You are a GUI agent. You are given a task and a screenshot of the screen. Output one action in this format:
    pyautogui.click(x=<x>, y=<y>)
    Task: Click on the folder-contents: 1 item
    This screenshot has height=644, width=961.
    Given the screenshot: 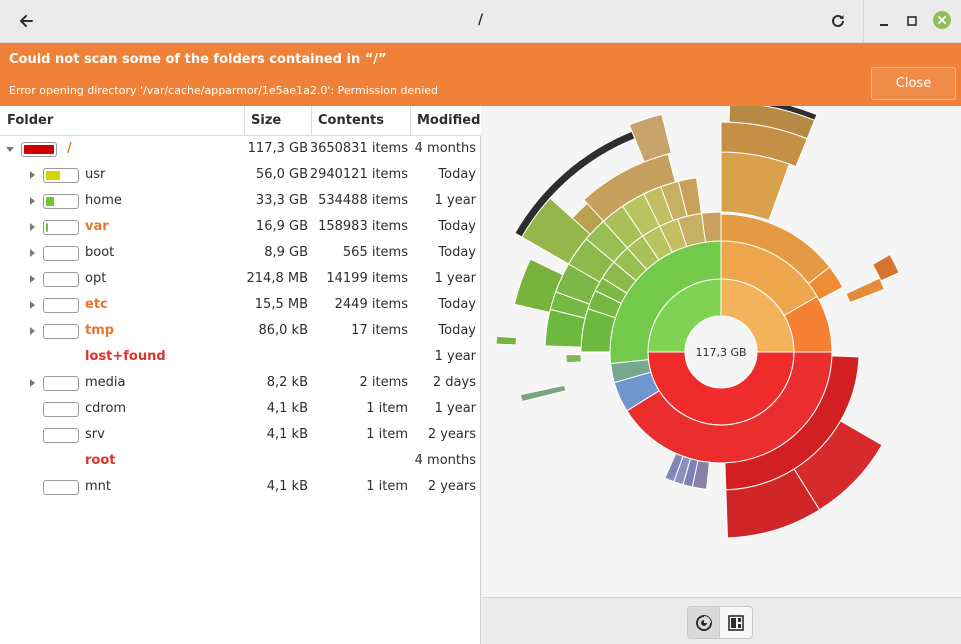 What is the action you would take?
    pyautogui.click(x=387, y=408)
    